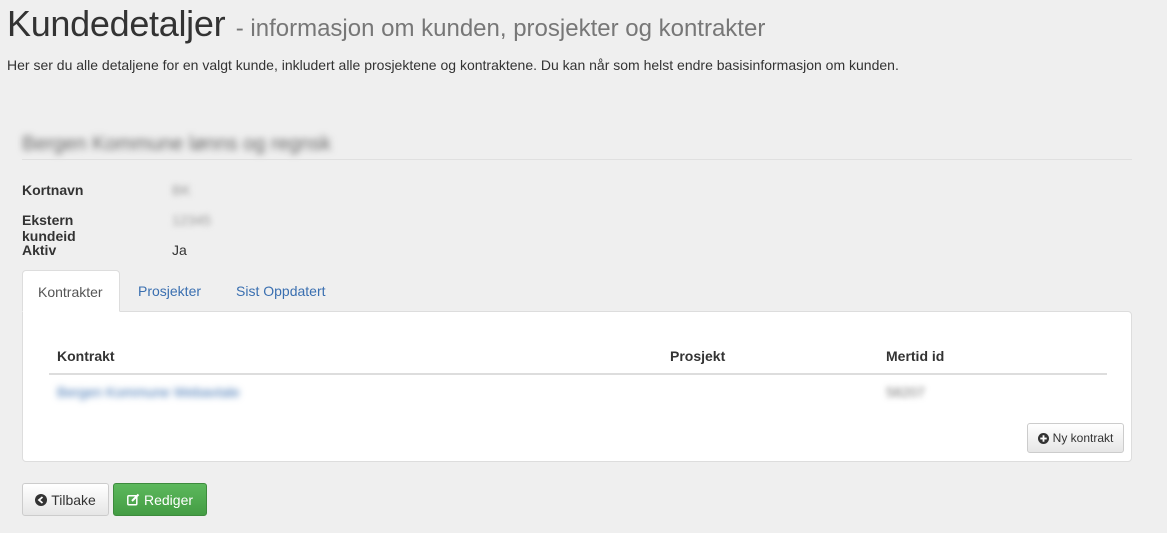 This screenshot has width=1167, height=533. Describe the element at coordinates (1083, 438) in the screenshot. I see `new-contract-label: Ny kontrakt` at that location.